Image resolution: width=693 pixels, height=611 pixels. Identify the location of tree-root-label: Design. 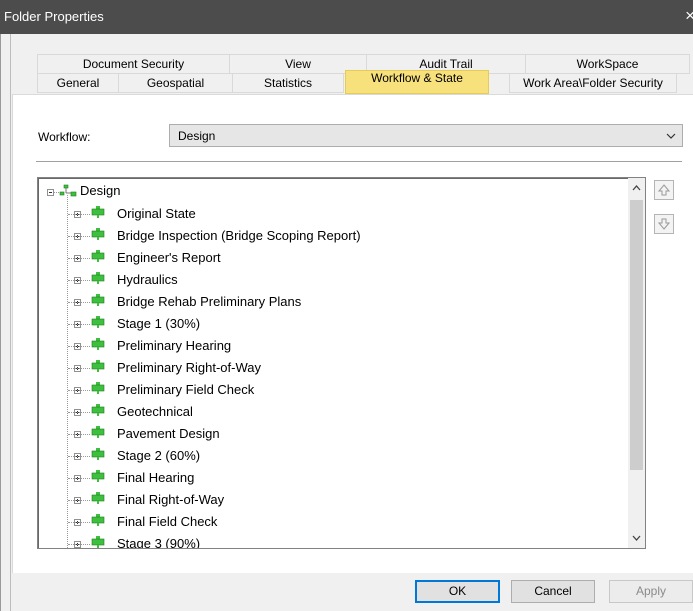
(100, 190).